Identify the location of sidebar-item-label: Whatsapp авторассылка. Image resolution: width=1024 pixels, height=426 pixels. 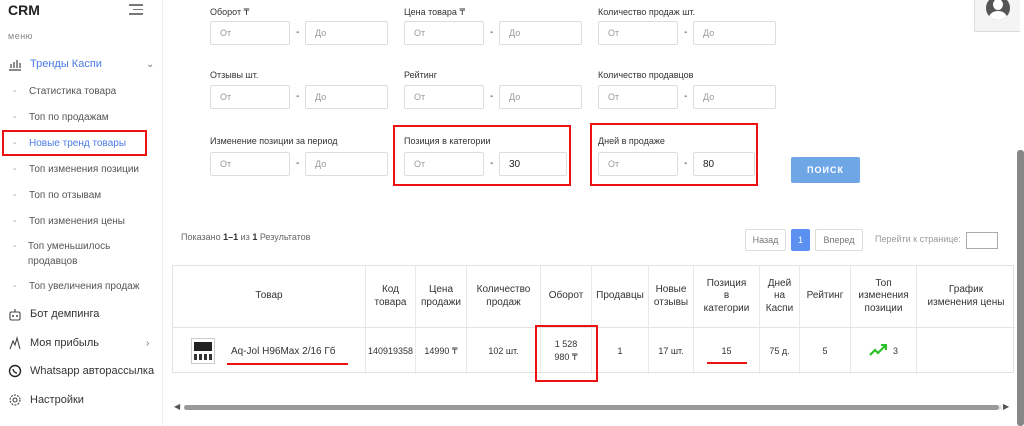
(92, 371).